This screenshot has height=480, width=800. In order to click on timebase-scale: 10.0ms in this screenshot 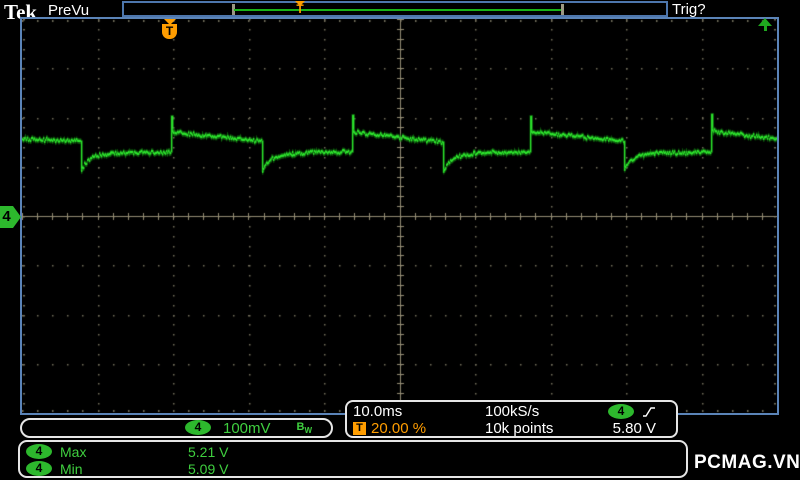, I will do `click(378, 411)`.